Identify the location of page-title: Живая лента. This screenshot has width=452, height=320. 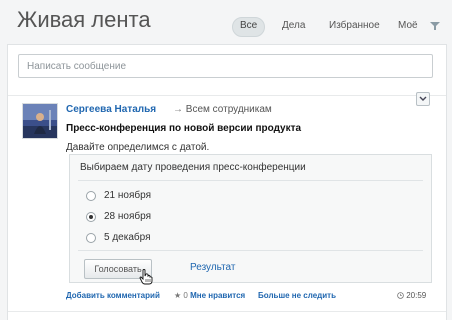
(84, 19).